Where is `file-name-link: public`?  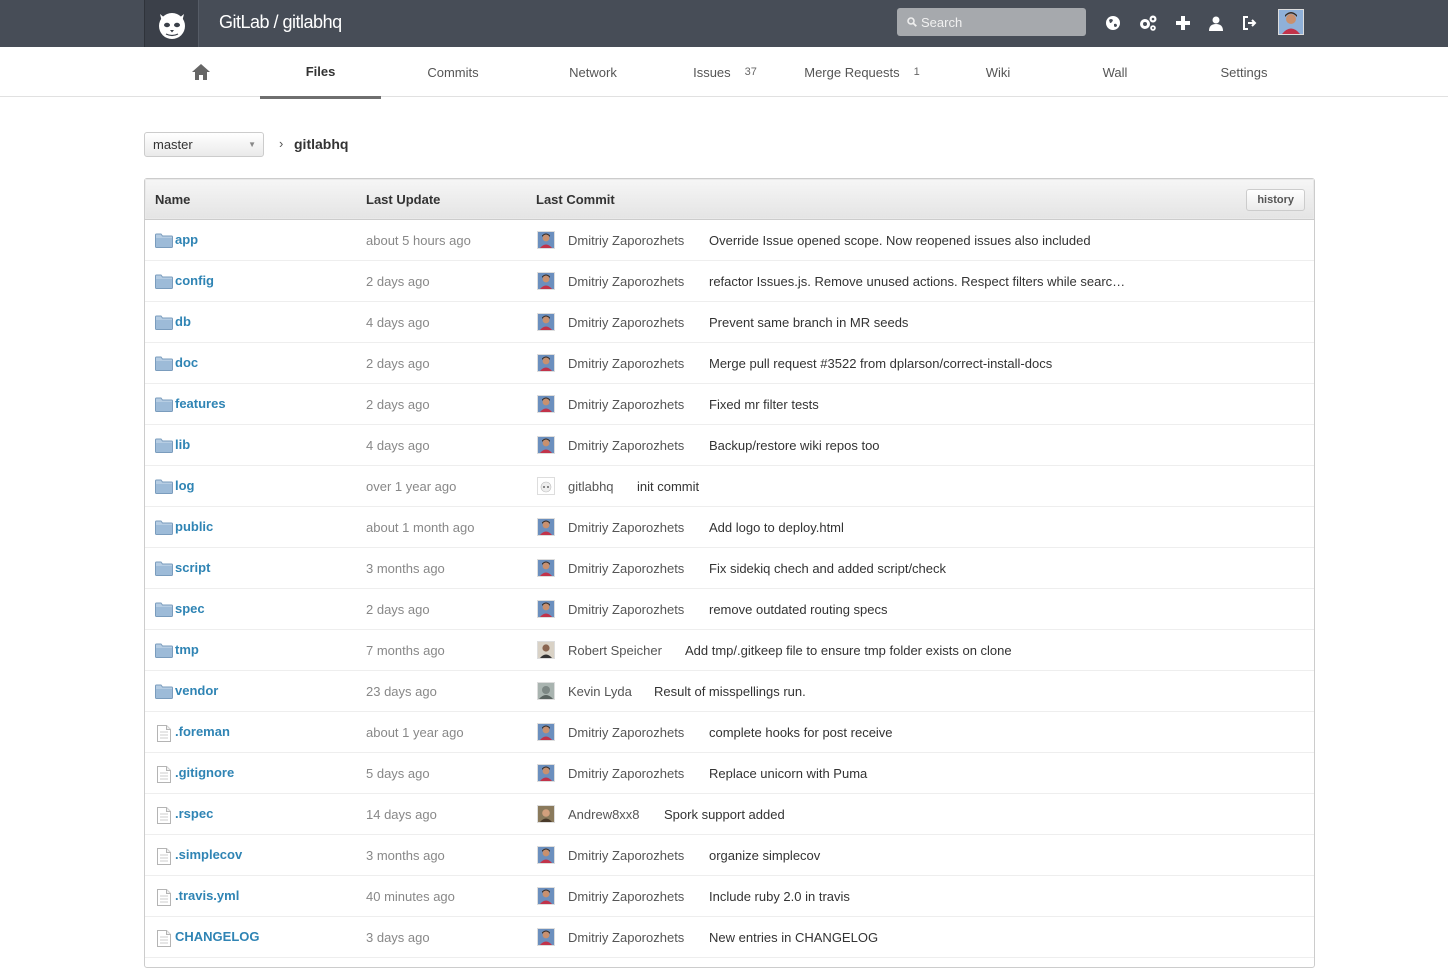
file-name-link: public is located at coordinates (194, 526).